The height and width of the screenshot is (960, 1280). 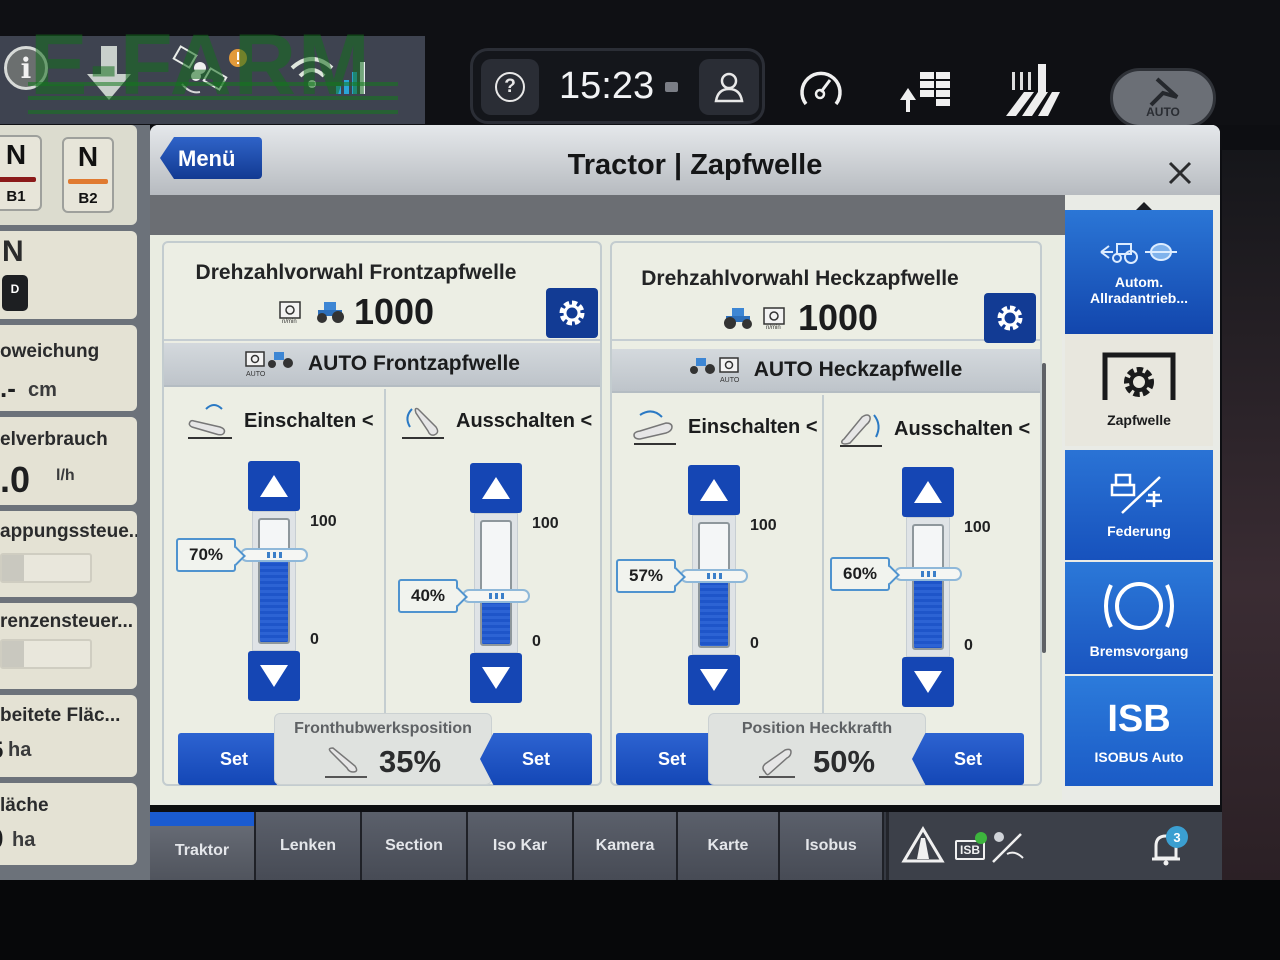 I want to click on tab-section: Section, so click(x=415, y=846).